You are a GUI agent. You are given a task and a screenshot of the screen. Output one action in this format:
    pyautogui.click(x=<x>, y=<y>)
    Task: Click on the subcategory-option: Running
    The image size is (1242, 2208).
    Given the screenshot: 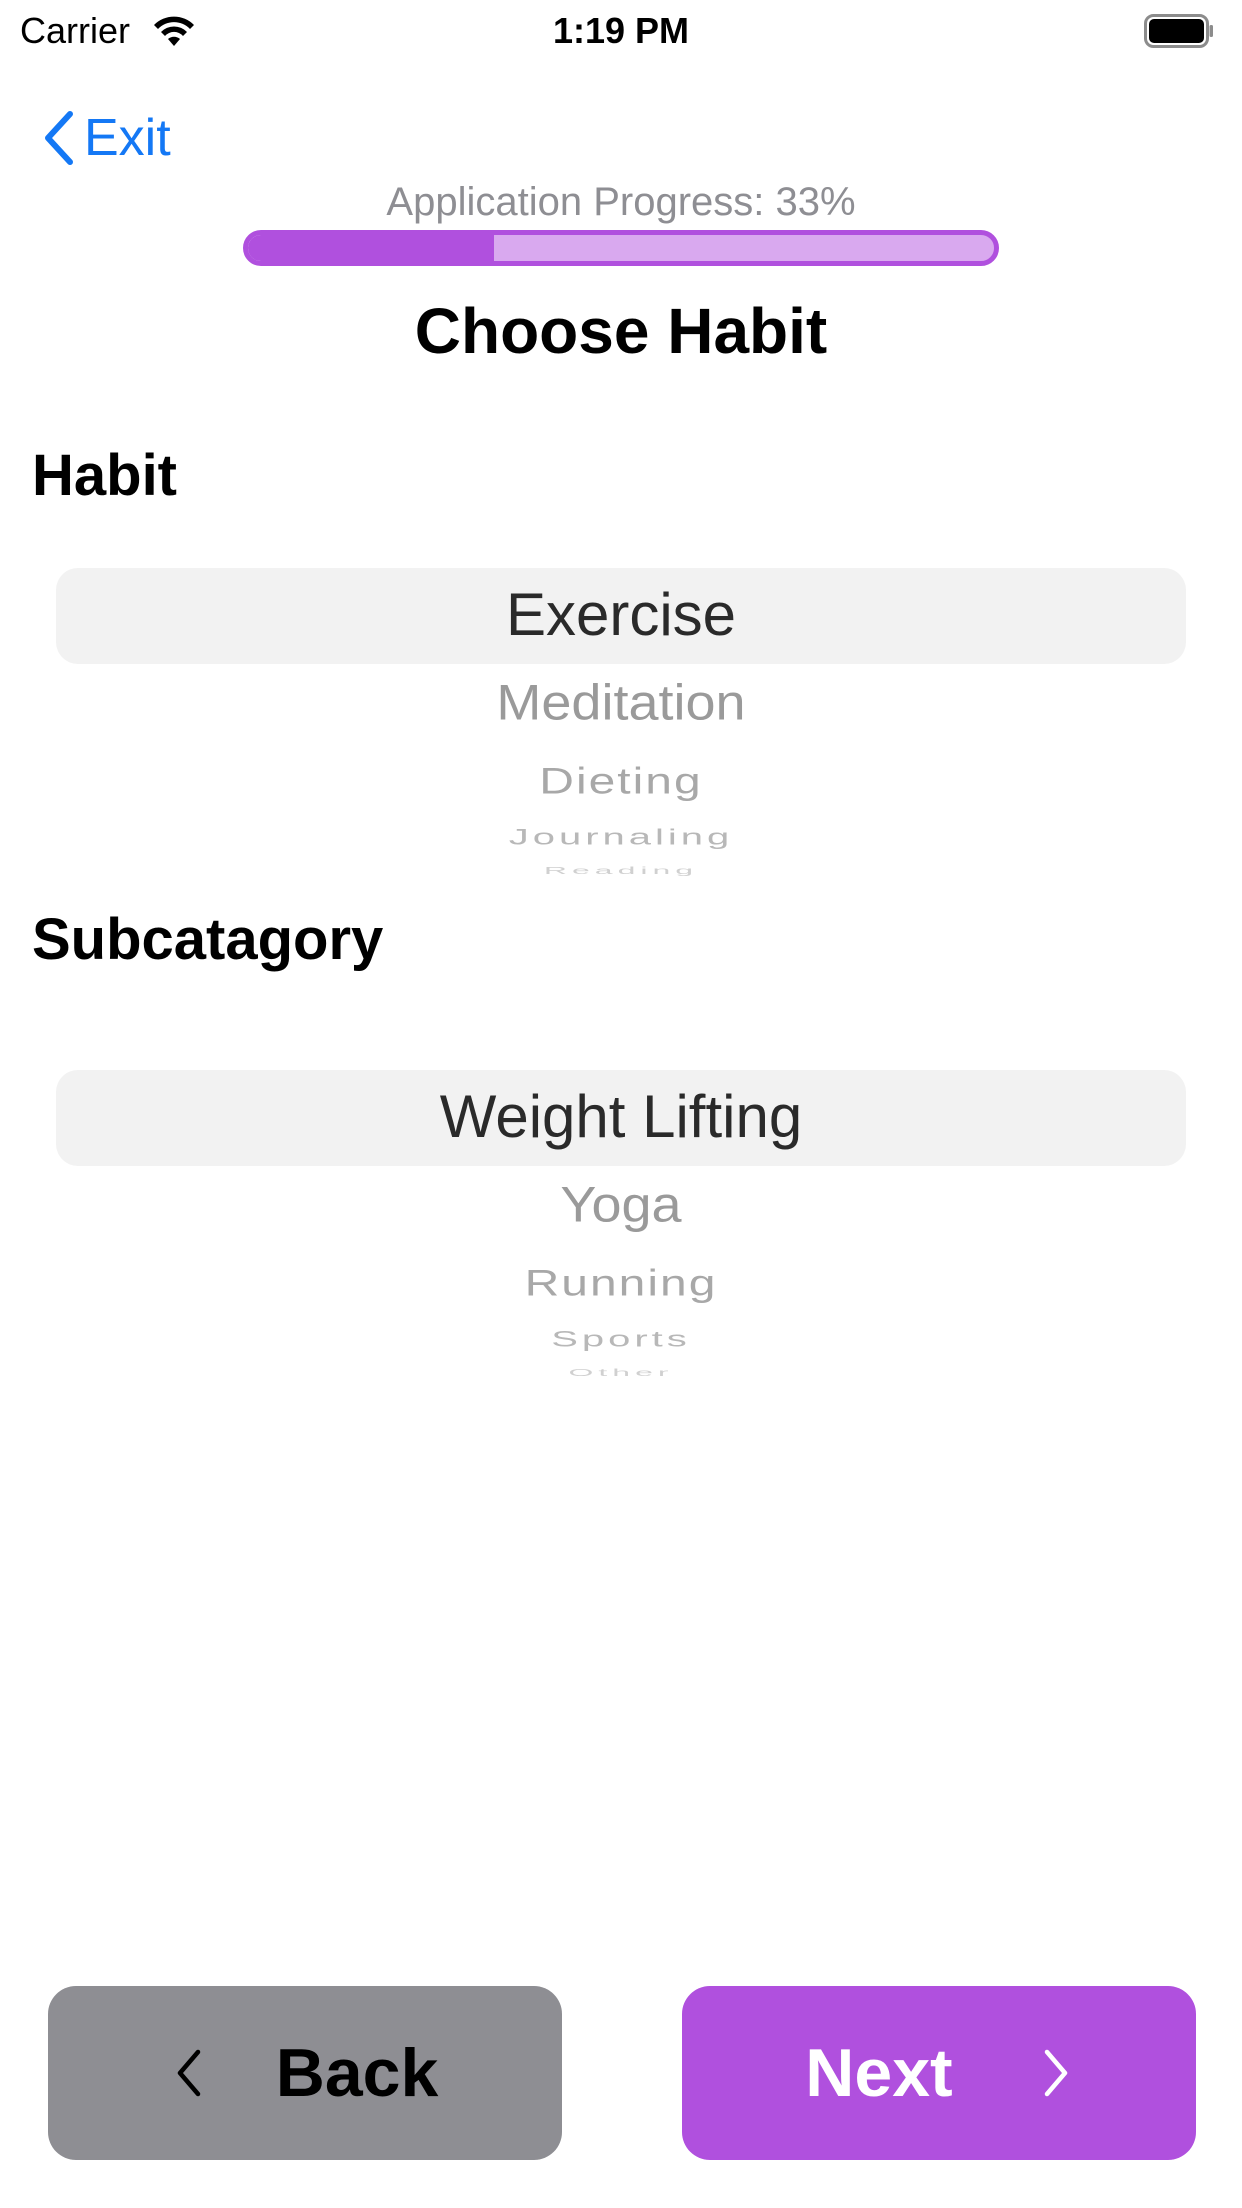 What is the action you would take?
    pyautogui.click(x=621, y=1283)
    